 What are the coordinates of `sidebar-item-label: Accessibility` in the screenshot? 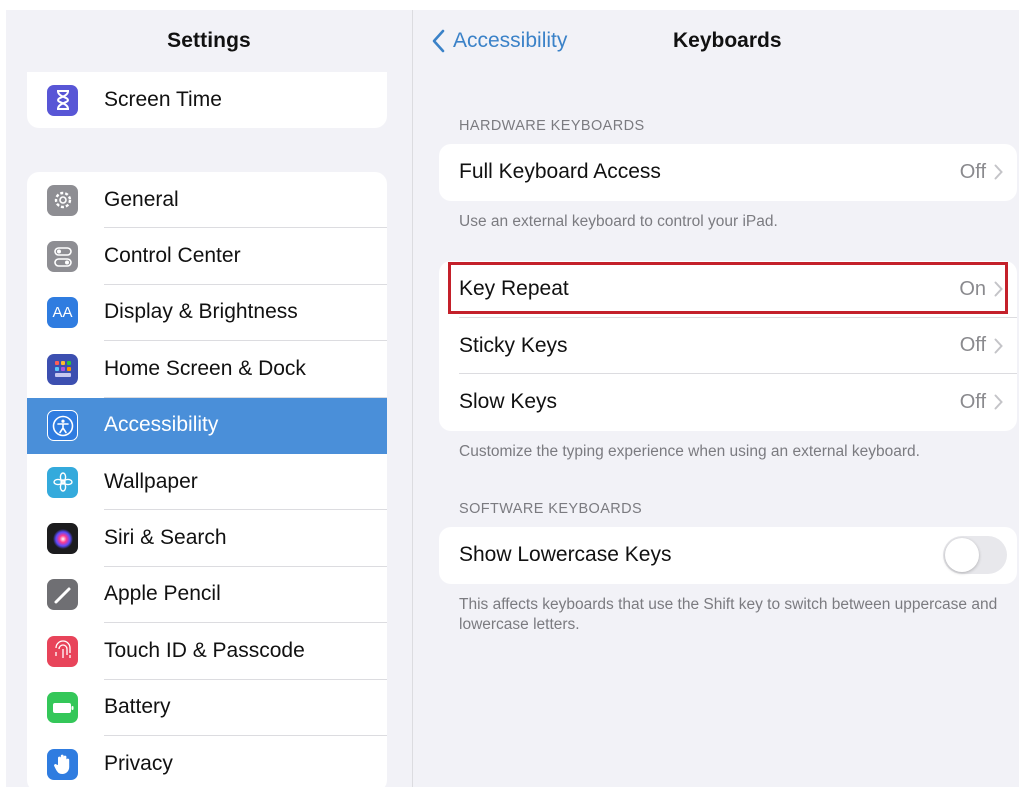 It's located at (161, 425).